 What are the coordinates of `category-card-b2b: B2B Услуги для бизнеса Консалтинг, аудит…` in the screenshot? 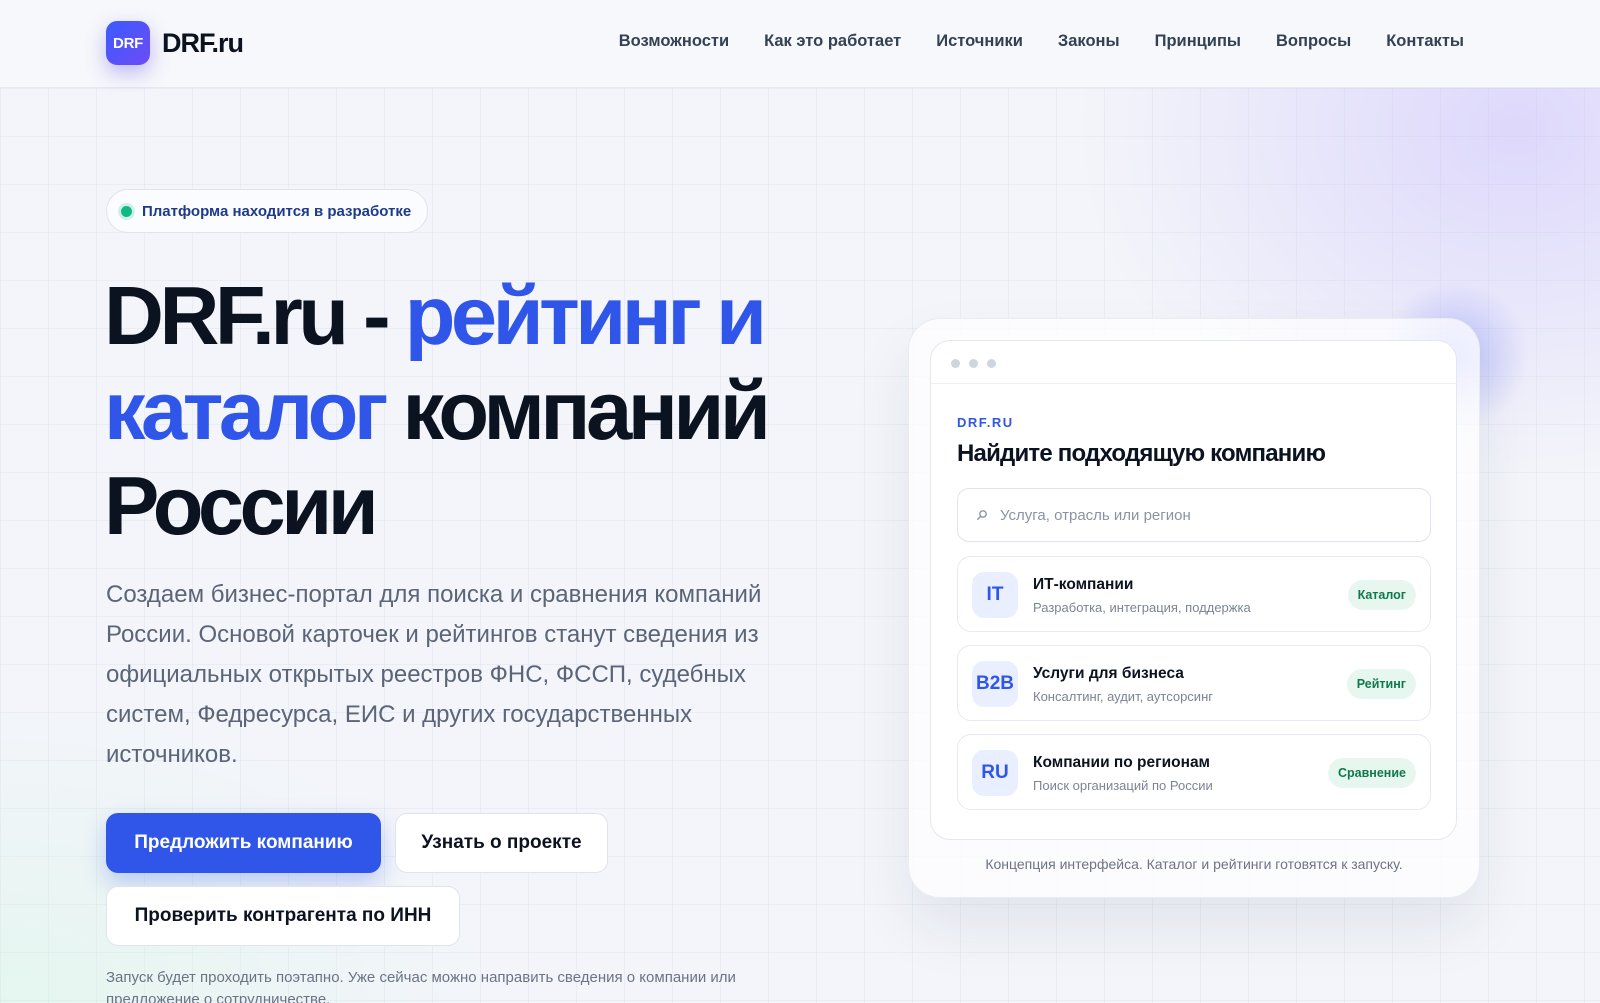 It's located at (1194, 683).